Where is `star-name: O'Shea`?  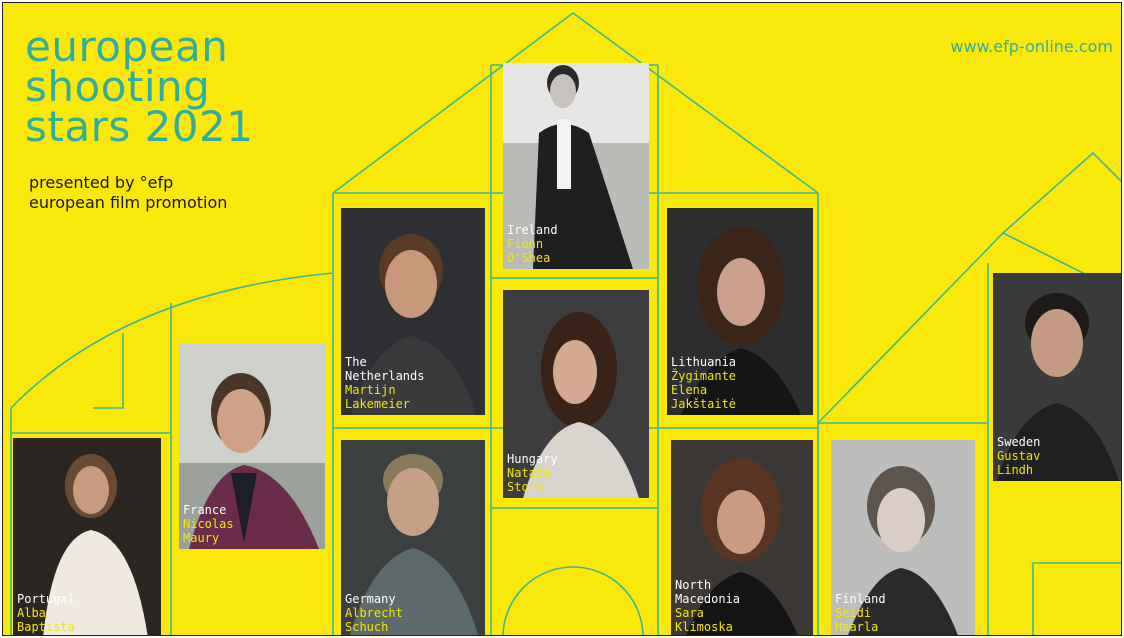
star-name: O'Shea is located at coordinates (529, 258).